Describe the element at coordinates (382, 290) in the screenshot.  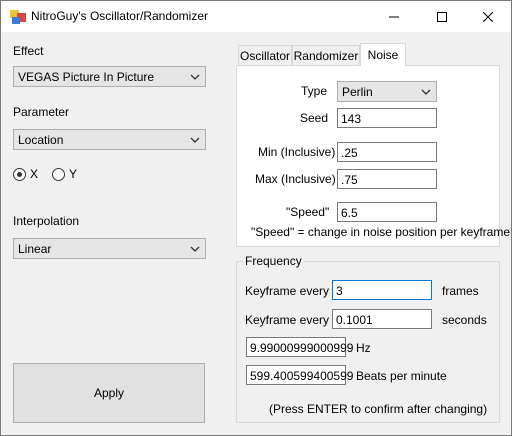
I see `keyframe-frames-input: 3` at that location.